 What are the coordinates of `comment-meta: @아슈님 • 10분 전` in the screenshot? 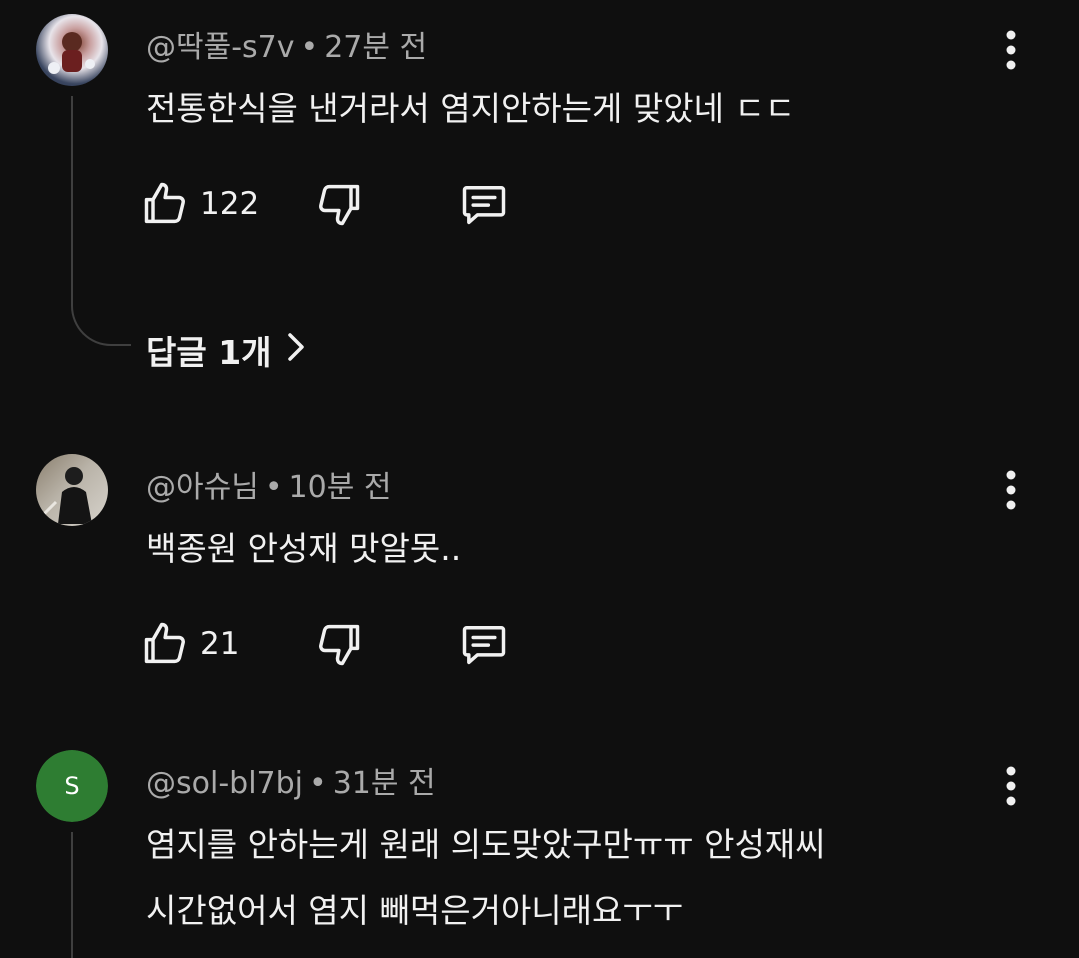 It's located at (268, 484).